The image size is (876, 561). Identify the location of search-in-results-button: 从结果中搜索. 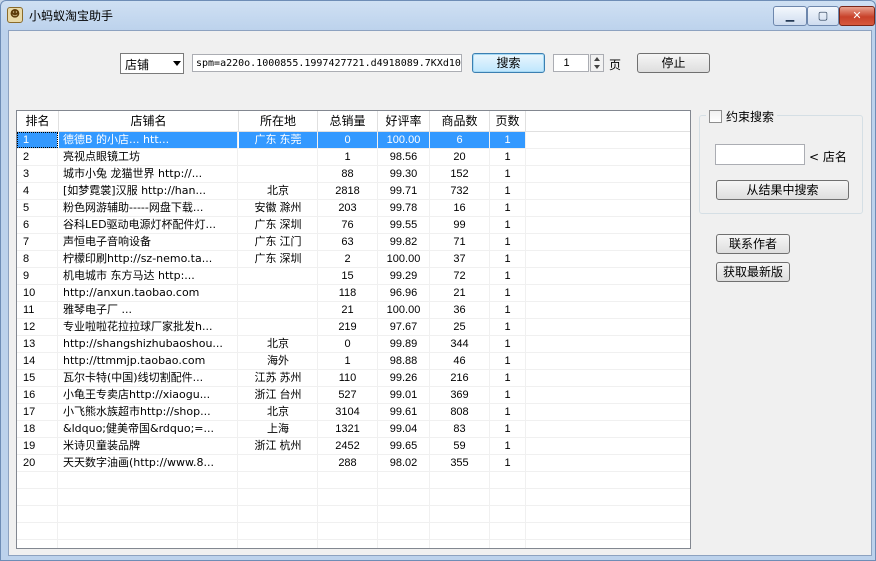
(782, 190).